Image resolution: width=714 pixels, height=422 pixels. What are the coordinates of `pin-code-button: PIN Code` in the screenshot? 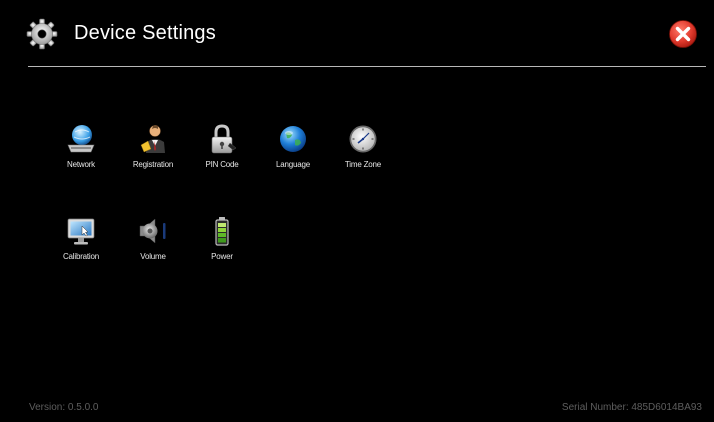 It's located at (222, 151).